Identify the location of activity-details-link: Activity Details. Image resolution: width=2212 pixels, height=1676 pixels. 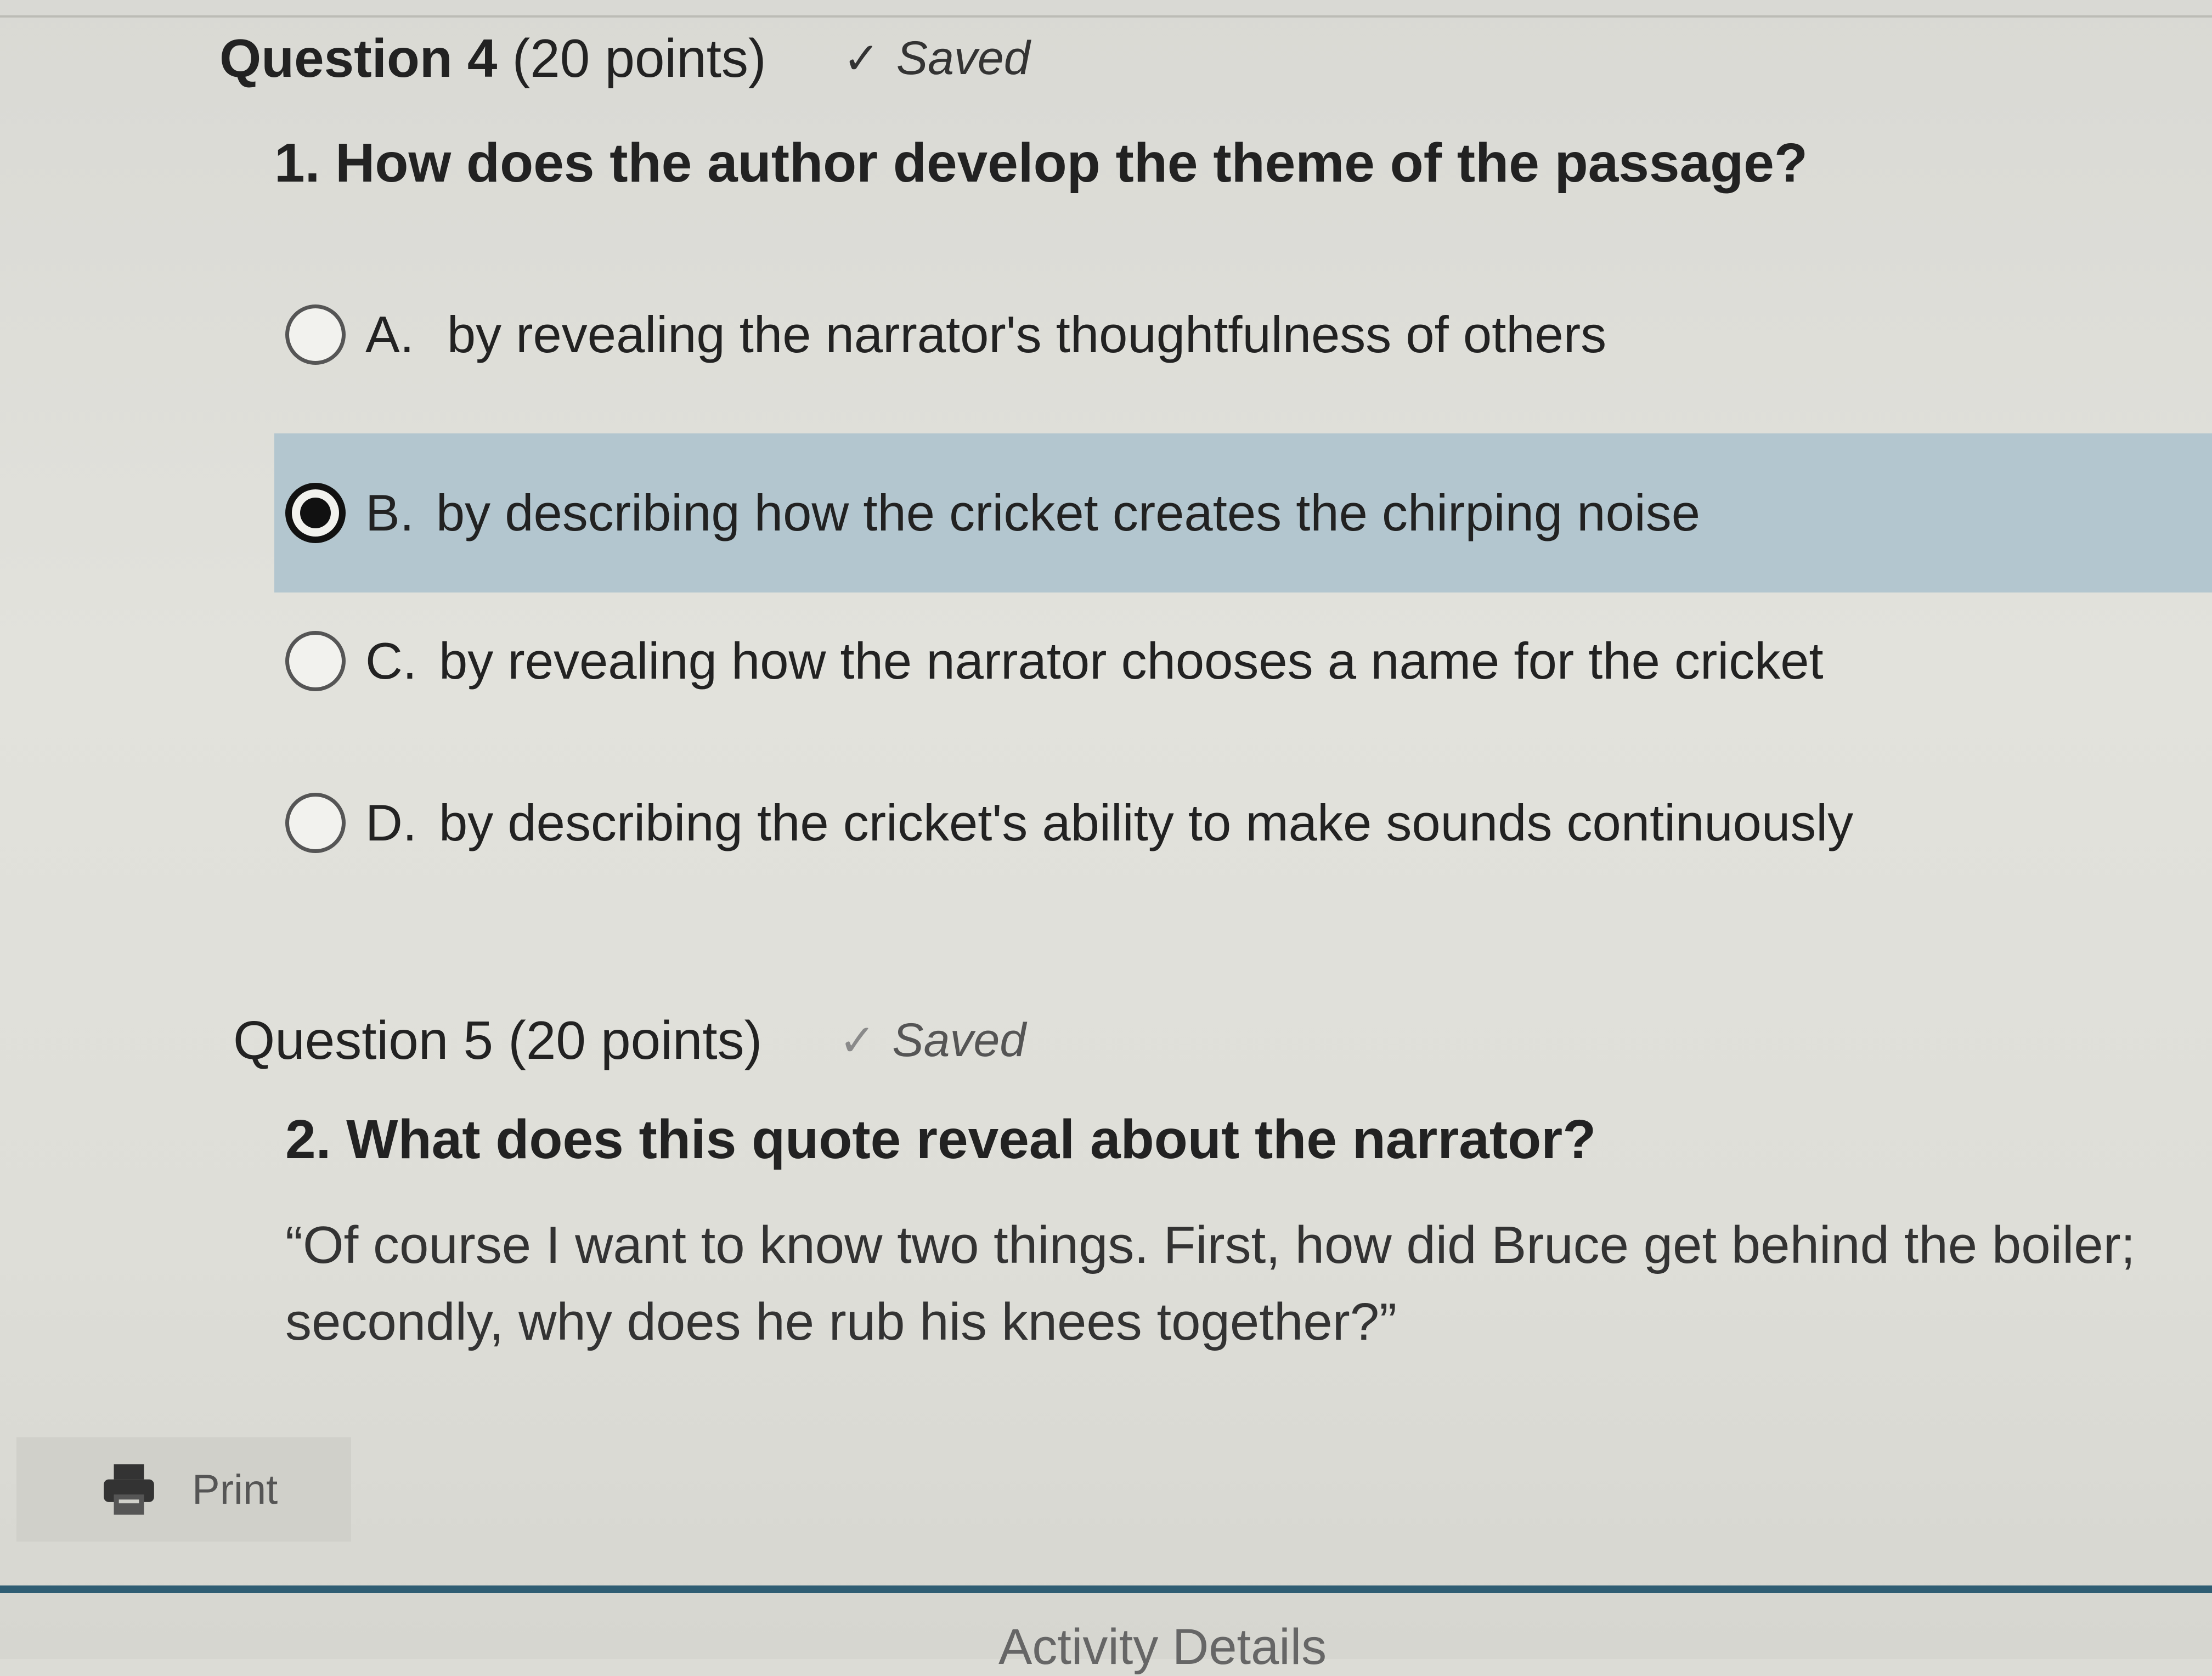
(1163, 1647).